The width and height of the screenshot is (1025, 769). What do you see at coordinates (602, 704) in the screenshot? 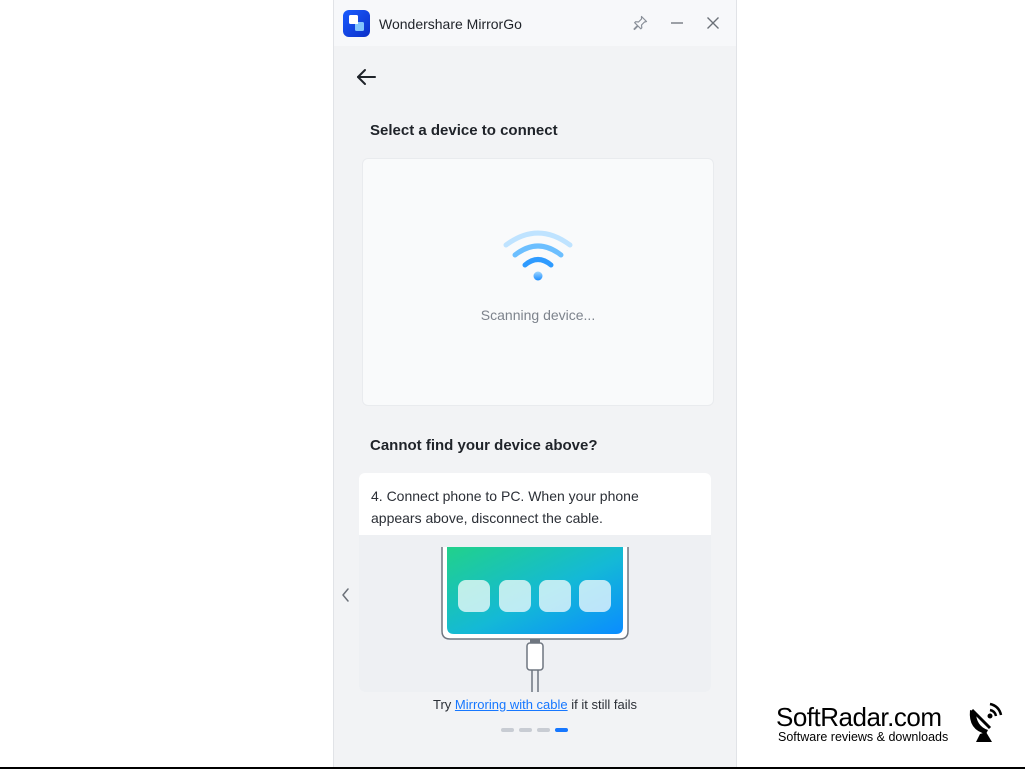
I see `hint-suffix: if it still fails` at bounding box center [602, 704].